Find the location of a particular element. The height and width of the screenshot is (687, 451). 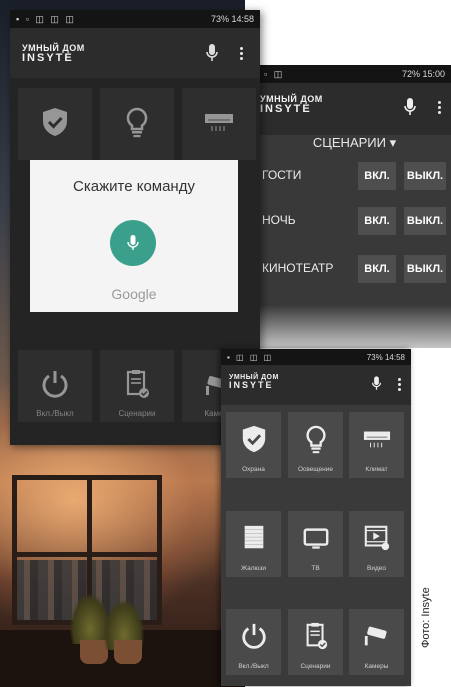

tile-blinds: Жалюзи is located at coordinates (253, 544).